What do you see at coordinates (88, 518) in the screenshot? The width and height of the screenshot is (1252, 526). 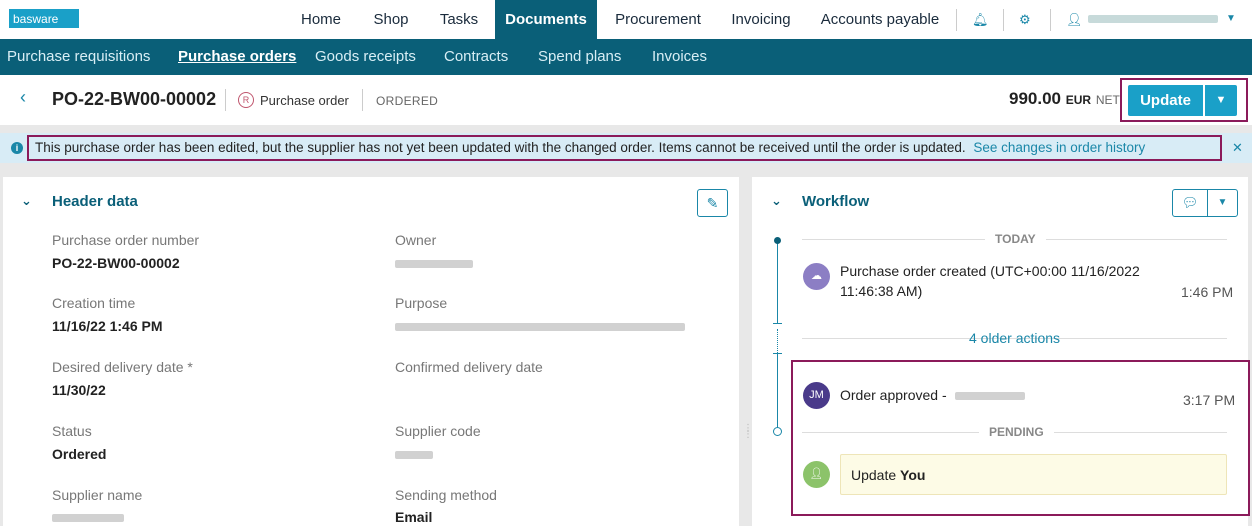 I see `supplier-name-redacted` at bounding box center [88, 518].